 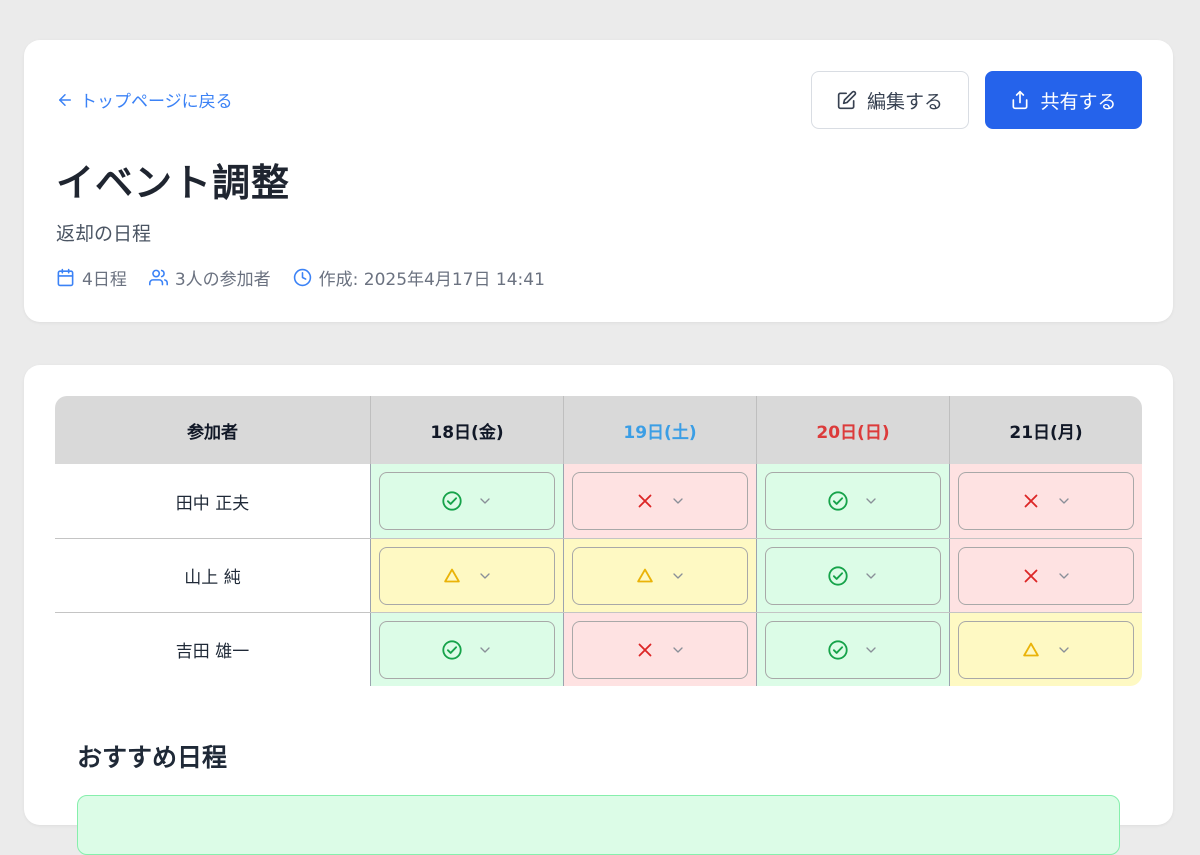 I want to click on share-button-label: 共有する, so click(x=1078, y=101).